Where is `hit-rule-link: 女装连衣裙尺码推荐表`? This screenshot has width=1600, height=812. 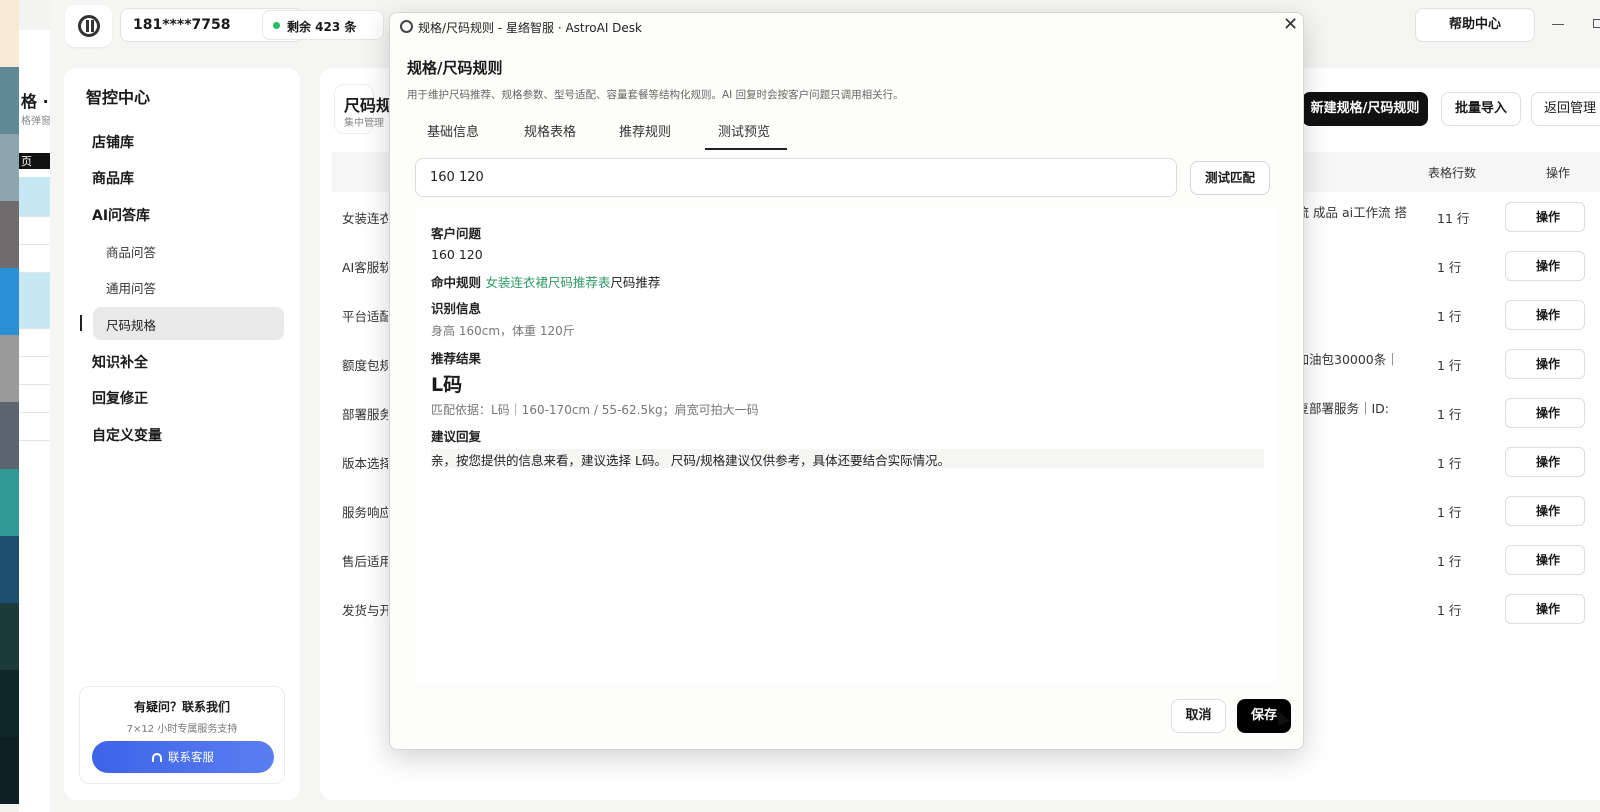
hit-rule-link: 女装连衣裙尺码推荐表 is located at coordinates (547, 282).